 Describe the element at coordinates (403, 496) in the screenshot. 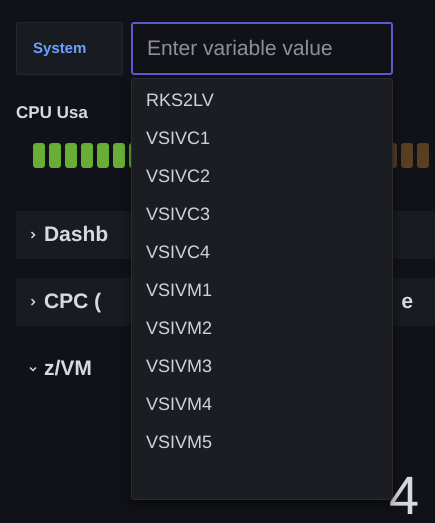

I see `stat-value: 4` at that location.